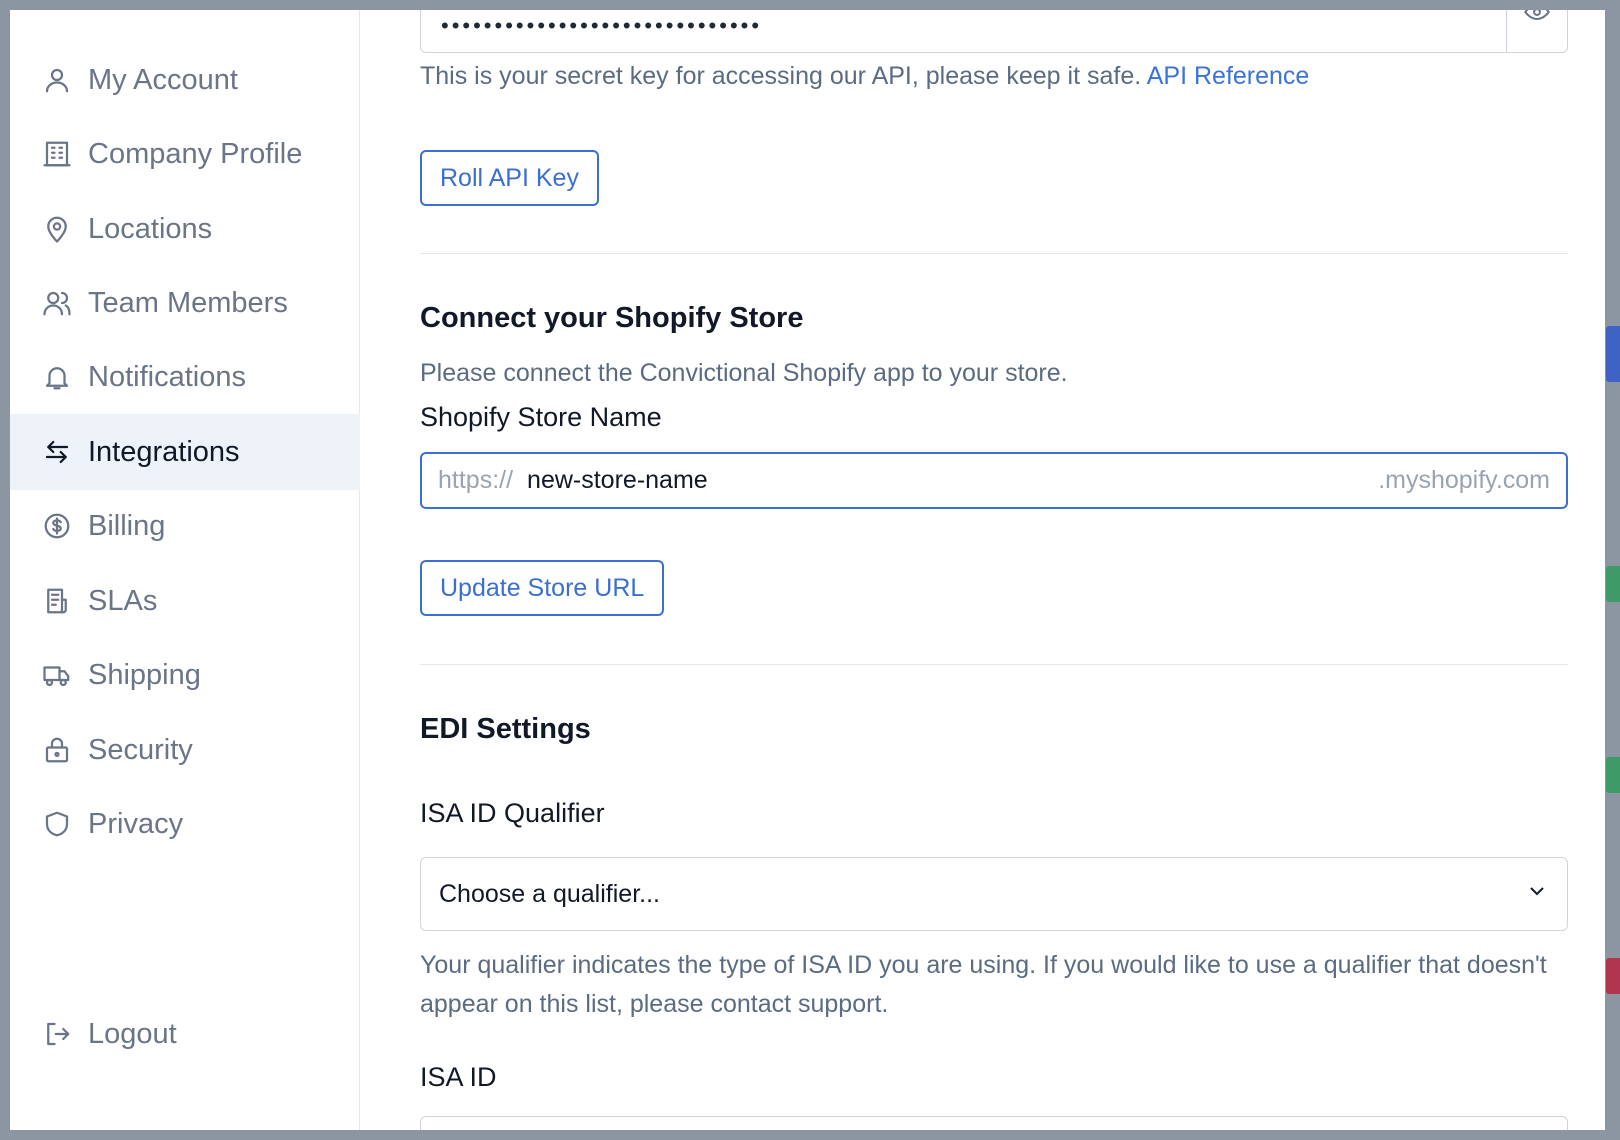 The width and height of the screenshot is (1620, 1140). What do you see at coordinates (1613, 976) in the screenshot?
I see `background-badge-red` at bounding box center [1613, 976].